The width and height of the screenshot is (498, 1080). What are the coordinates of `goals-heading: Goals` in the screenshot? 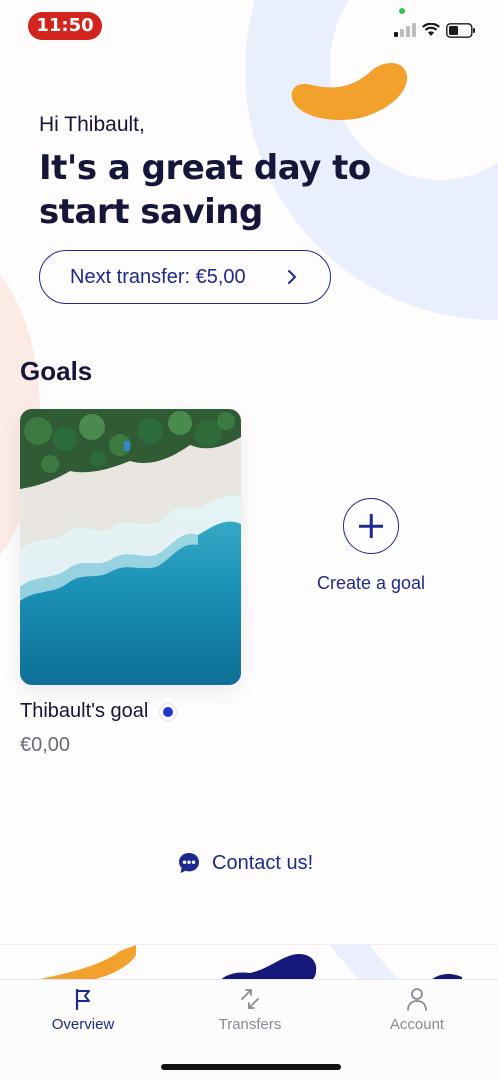 It's located at (56, 371).